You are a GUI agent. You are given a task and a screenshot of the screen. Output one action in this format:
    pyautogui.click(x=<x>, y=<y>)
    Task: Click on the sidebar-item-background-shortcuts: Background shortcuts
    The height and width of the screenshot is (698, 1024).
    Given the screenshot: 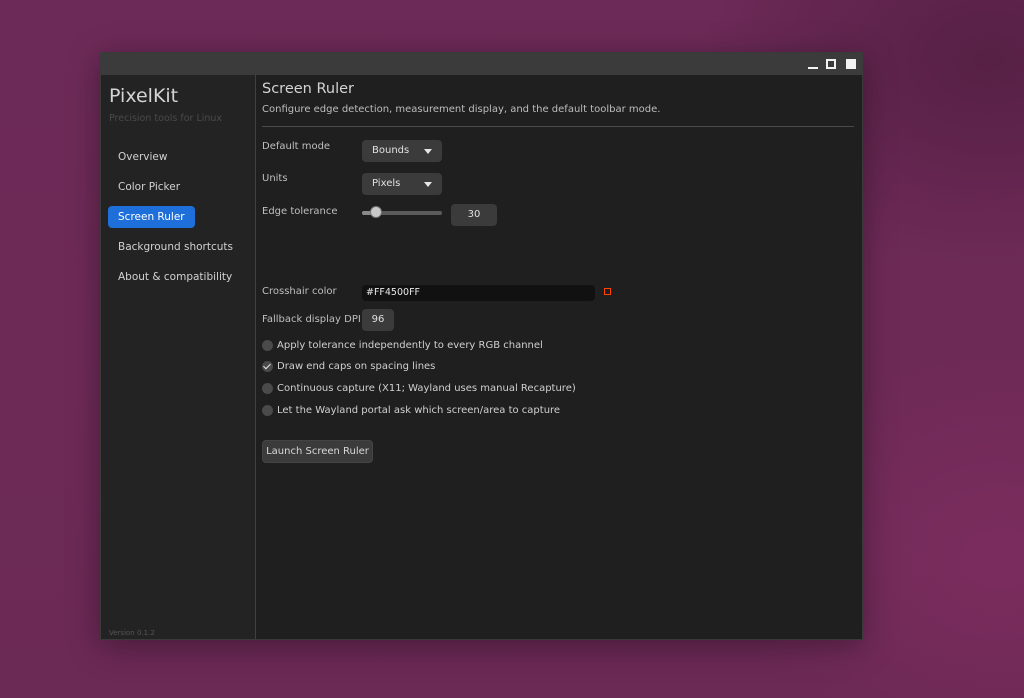 What is the action you would take?
    pyautogui.click(x=175, y=247)
    